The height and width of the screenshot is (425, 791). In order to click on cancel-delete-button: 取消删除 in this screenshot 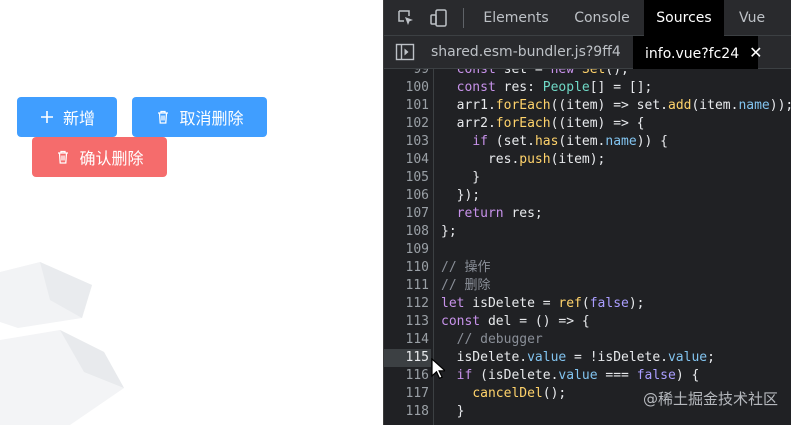, I will do `click(199, 117)`.